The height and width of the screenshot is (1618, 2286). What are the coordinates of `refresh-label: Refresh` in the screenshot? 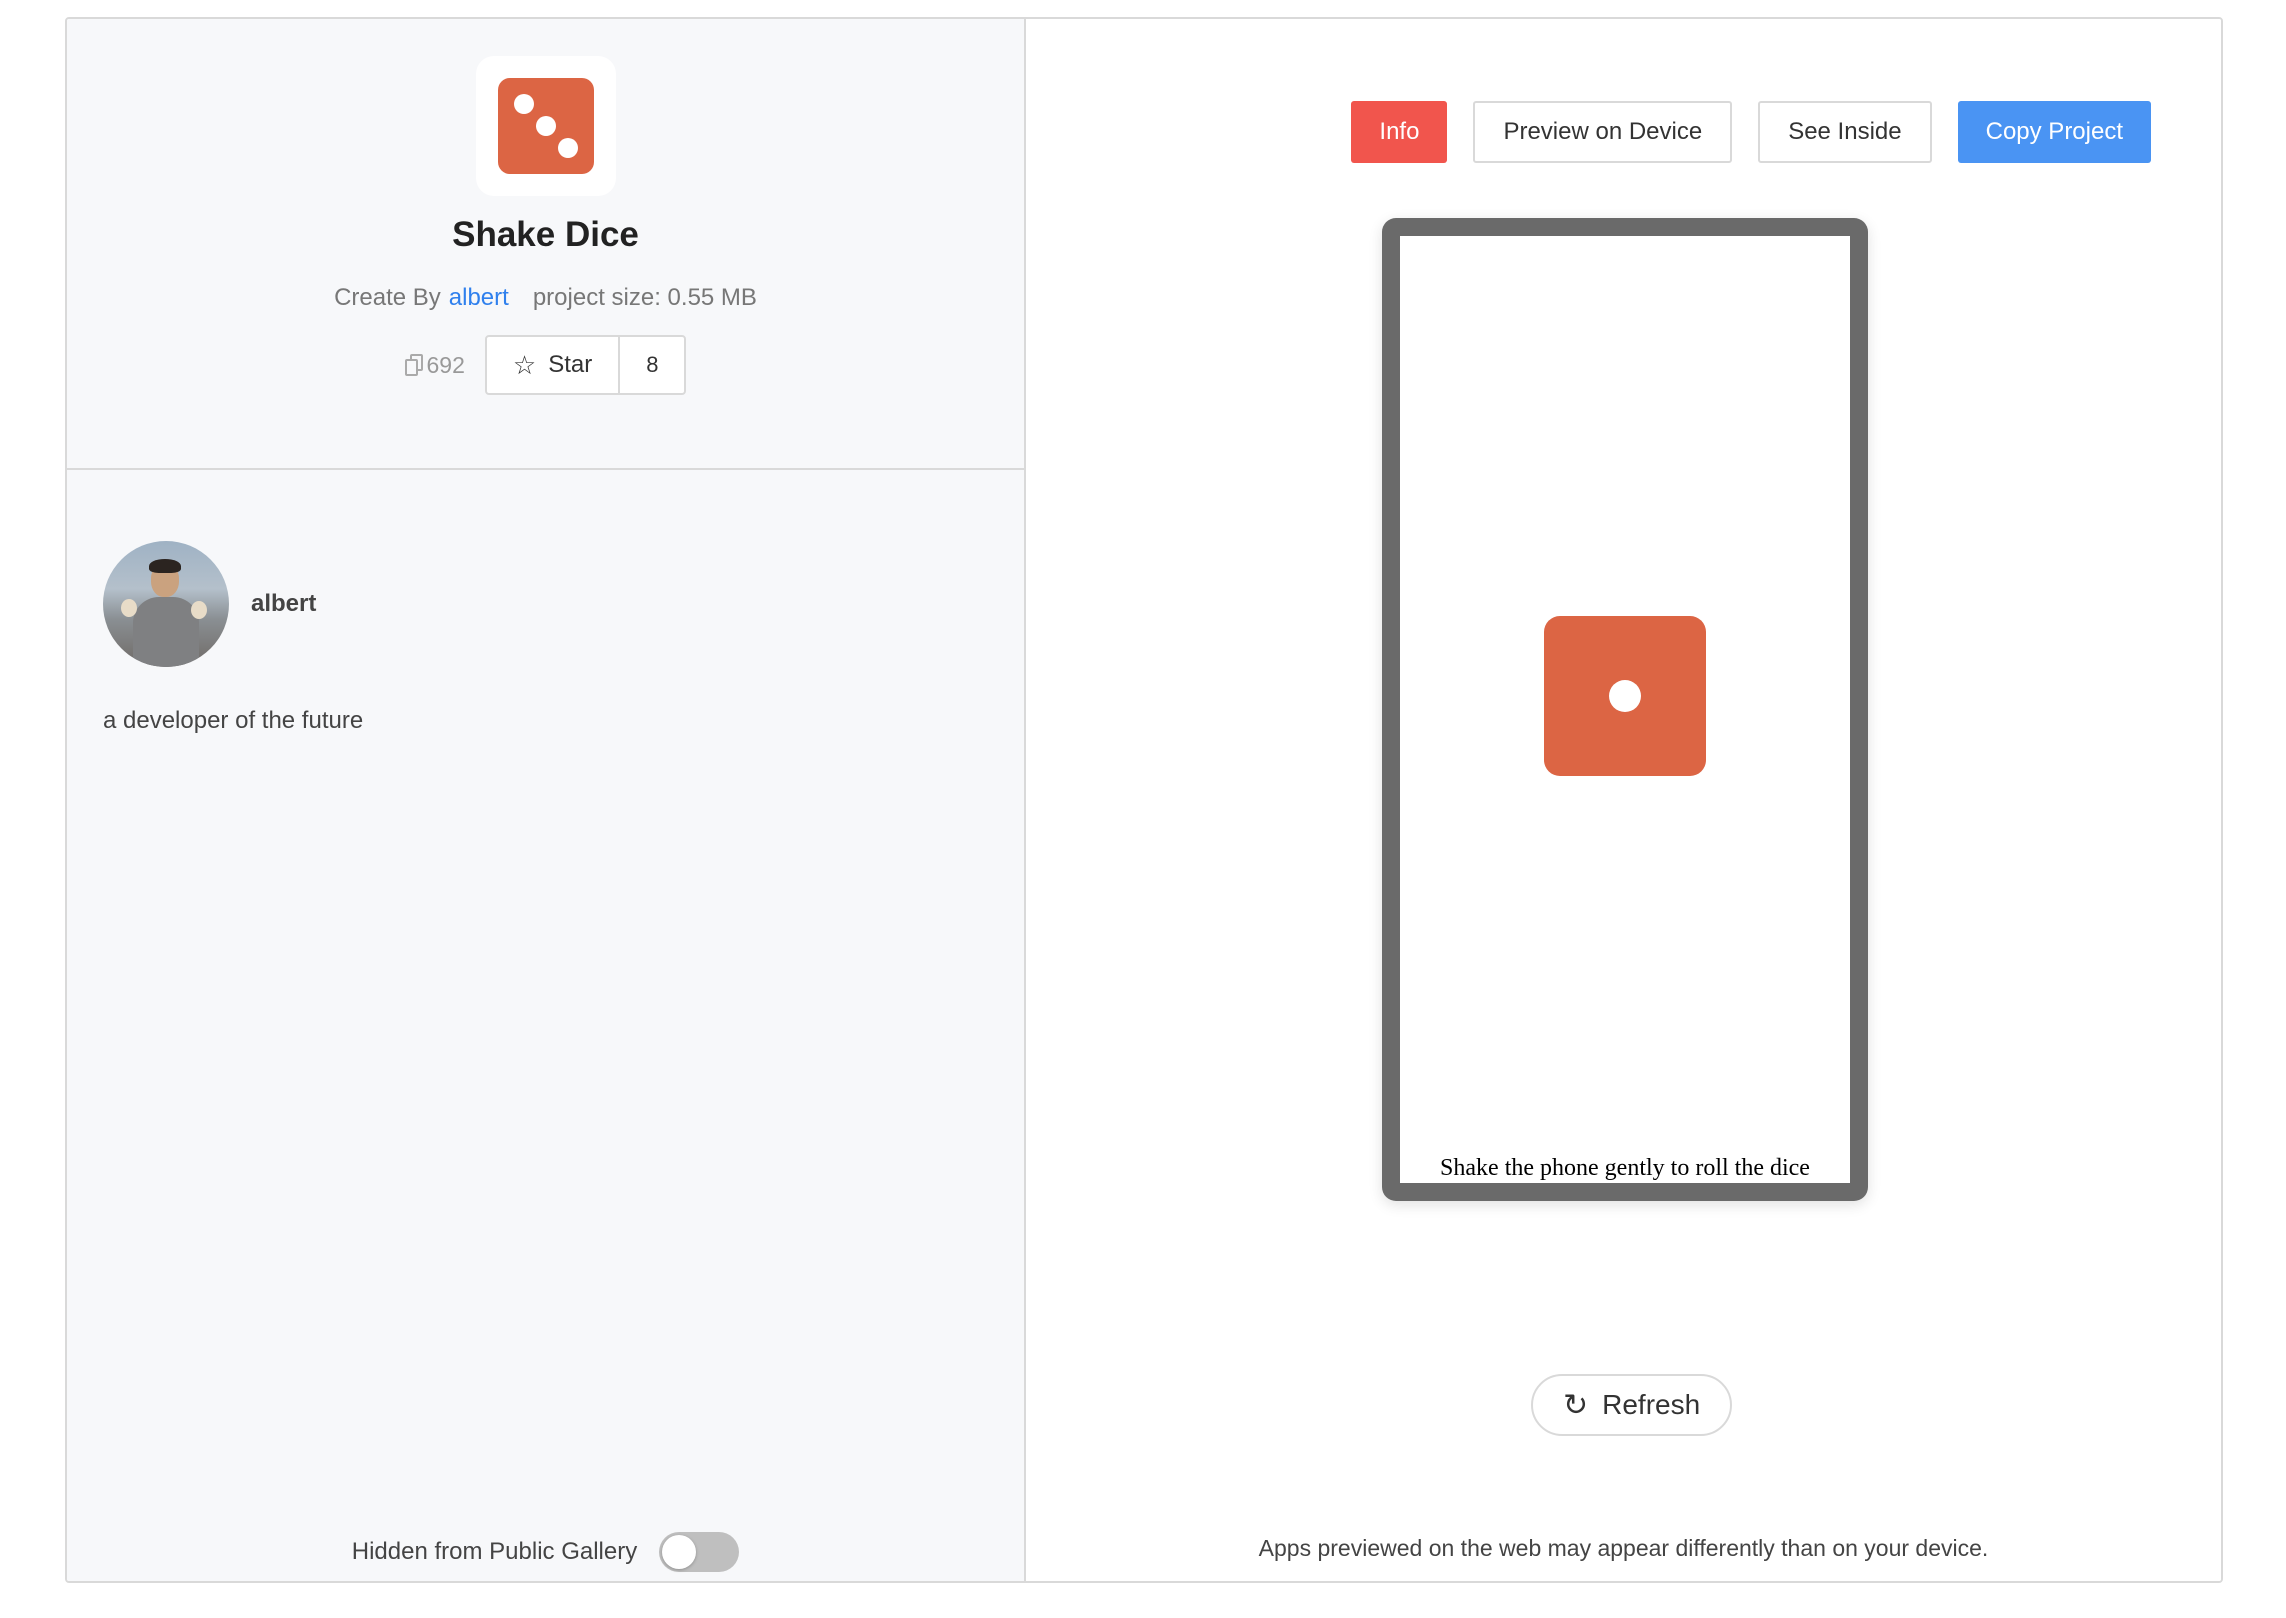 It's located at (1651, 1404).